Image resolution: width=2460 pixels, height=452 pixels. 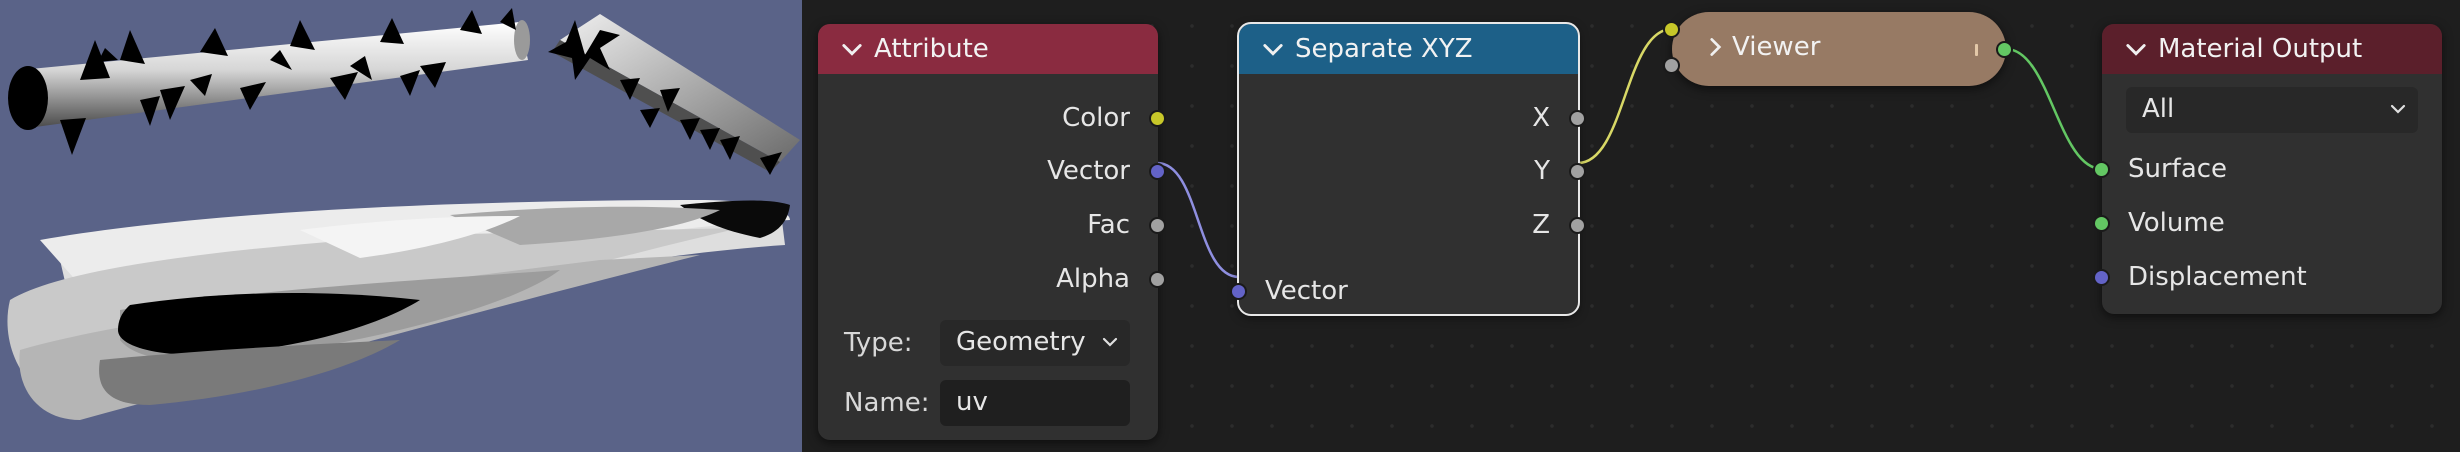 What do you see at coordinates (887, 403) in the screenshot?
I see `name-label: Name:` at bounding box center [887, 403].